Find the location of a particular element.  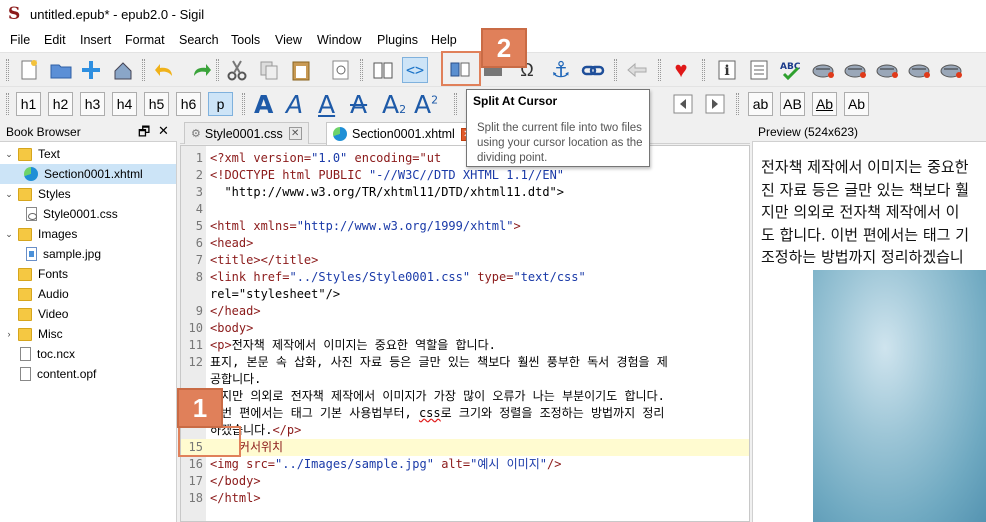

tree-folder-fonts: Fonts is located at coordinates (34, 274).